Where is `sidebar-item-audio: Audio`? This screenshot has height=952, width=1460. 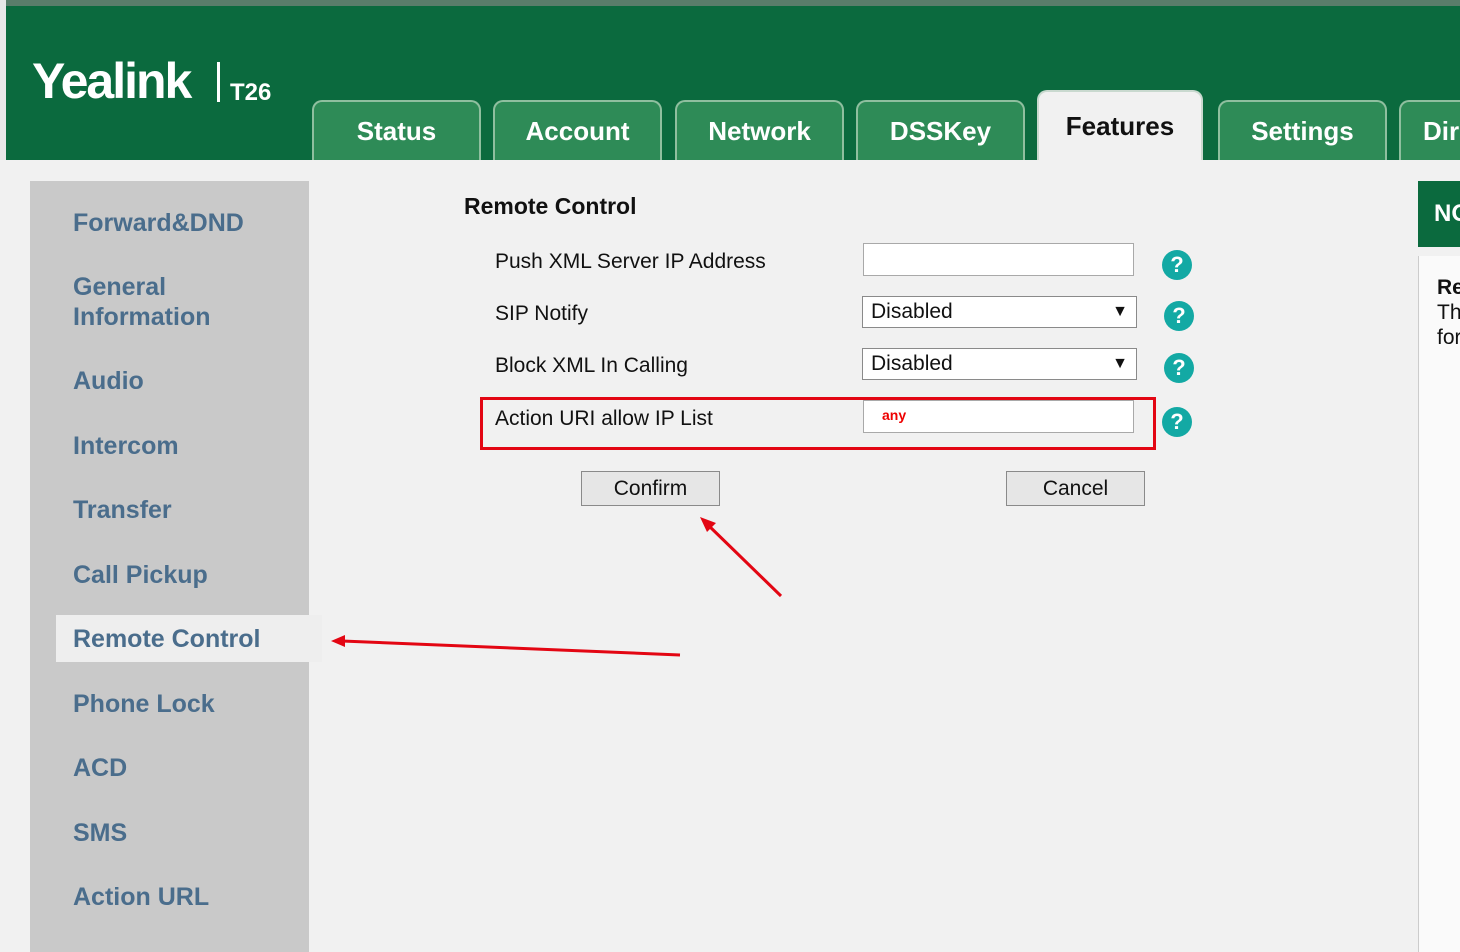 sidebar-item-audio: Audio is located at coordinates (108, 381).